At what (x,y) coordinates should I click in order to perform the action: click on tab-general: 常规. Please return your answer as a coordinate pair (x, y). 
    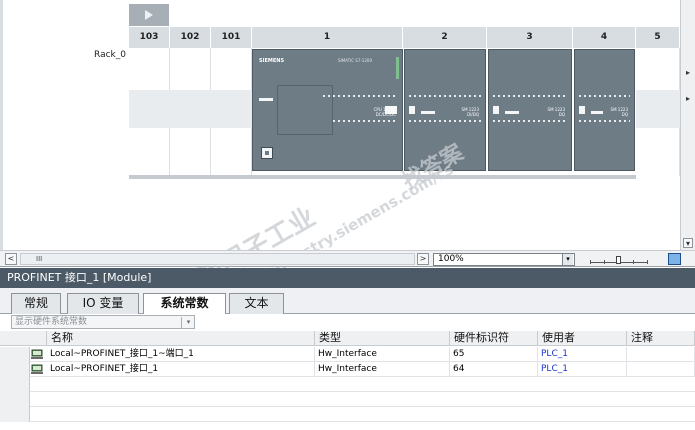
    Looking at the image, I should click on (36, 303).